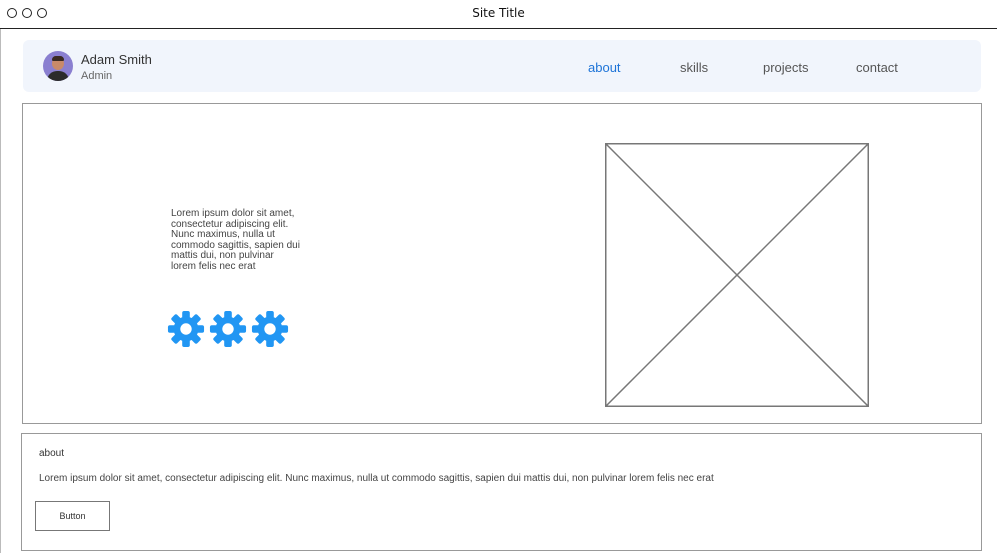 This screenshot has height=553, width=997. Describe the element at coordinates (604, 67) in the screenshot. I see `nav-about: about` at that location.